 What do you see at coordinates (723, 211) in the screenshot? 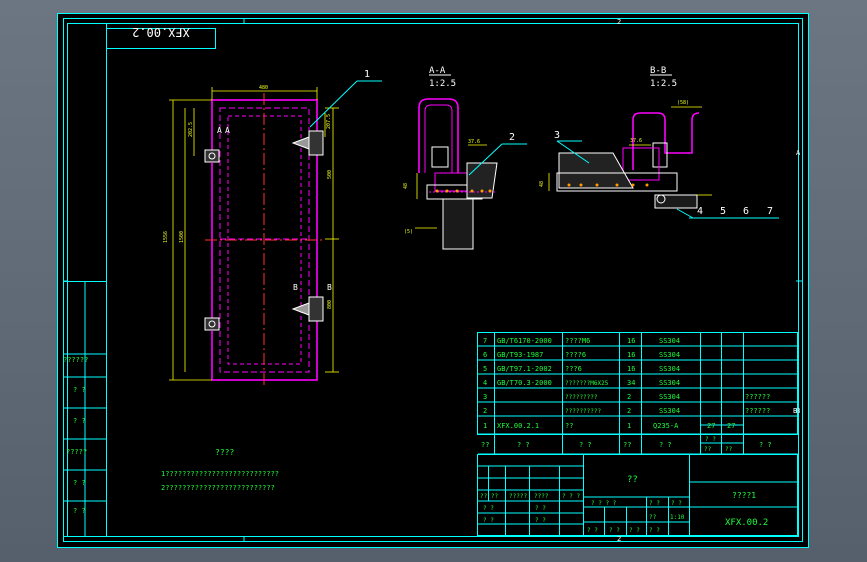
I see `balloon-5: 5` at bounding box center [723, 211].